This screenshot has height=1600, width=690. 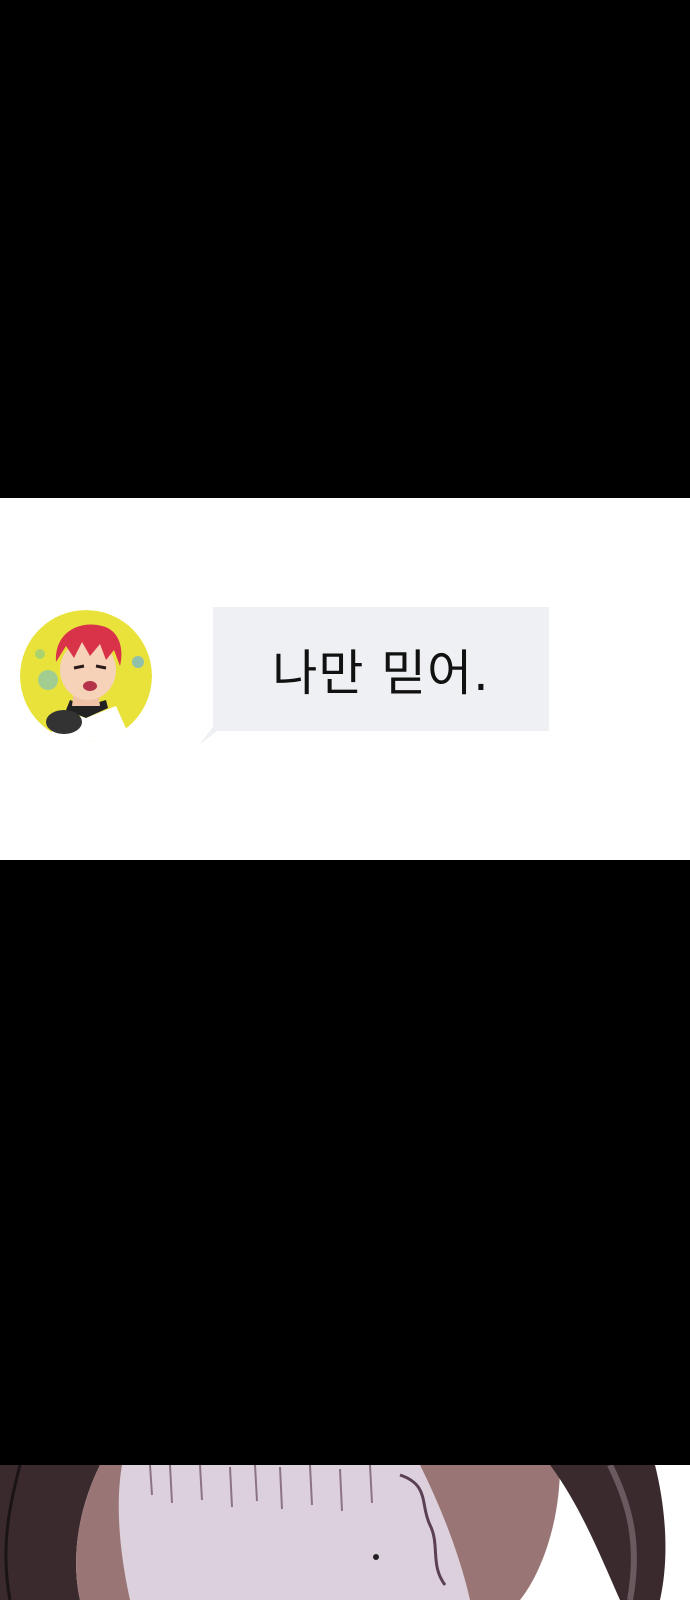 I want to click on message-bubble: 나만 믿어., so click(x=374, y=676).